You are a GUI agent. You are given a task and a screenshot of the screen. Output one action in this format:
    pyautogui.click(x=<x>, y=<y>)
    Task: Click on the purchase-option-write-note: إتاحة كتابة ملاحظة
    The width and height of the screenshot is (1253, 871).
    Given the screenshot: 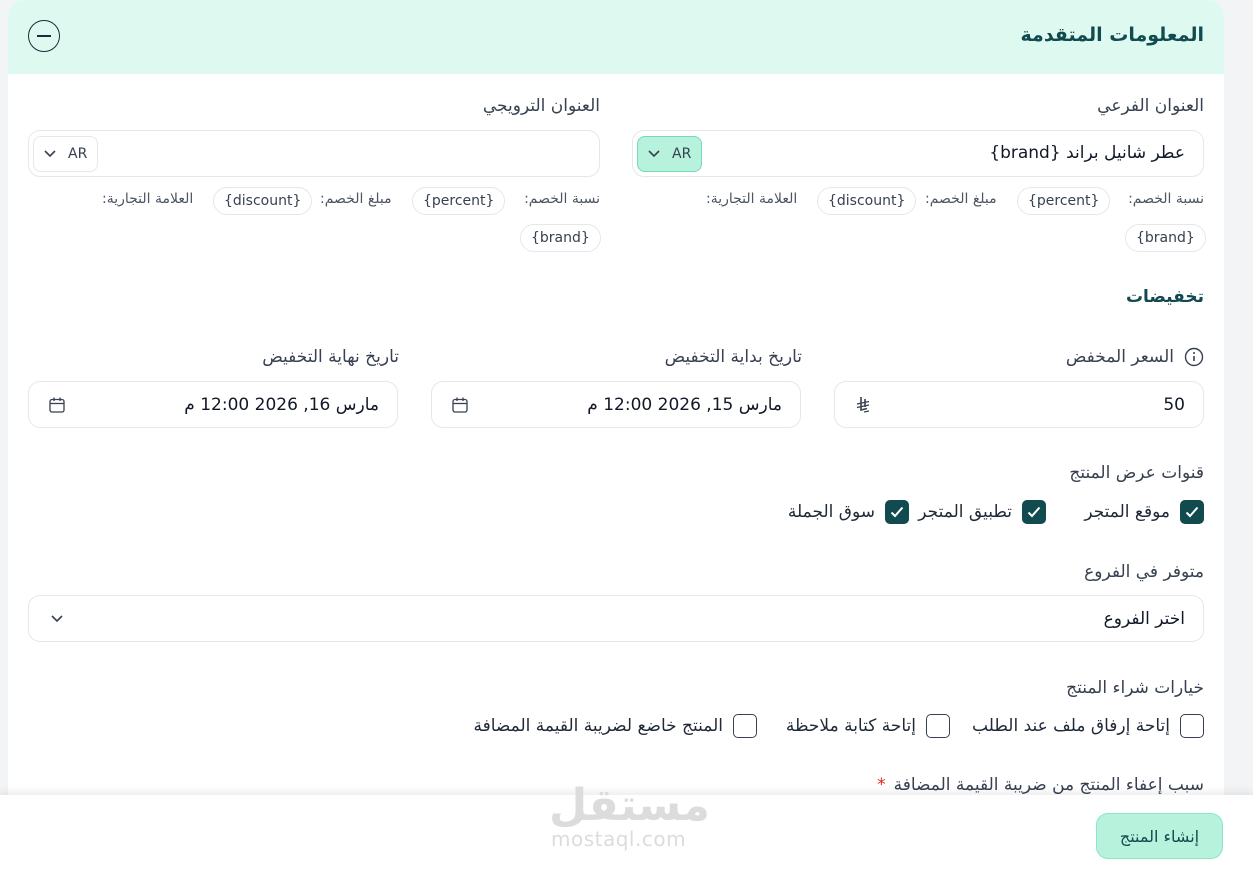 What is the action you would take?
    pyautogui.click(x=868, y=726)
    